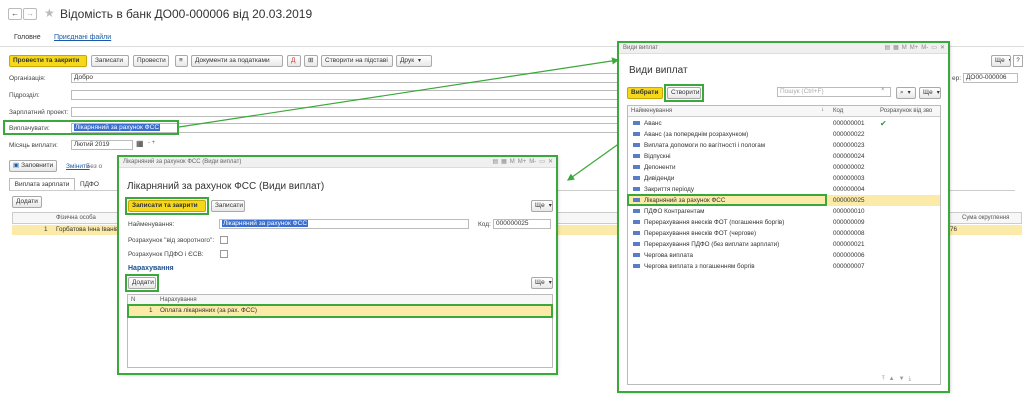 Image resolution: width=1024 pixels, height=415 pixels. Describe the element at coordinates (399, 92) in the screenshot. I see `arrow-to-kinds` at that location.